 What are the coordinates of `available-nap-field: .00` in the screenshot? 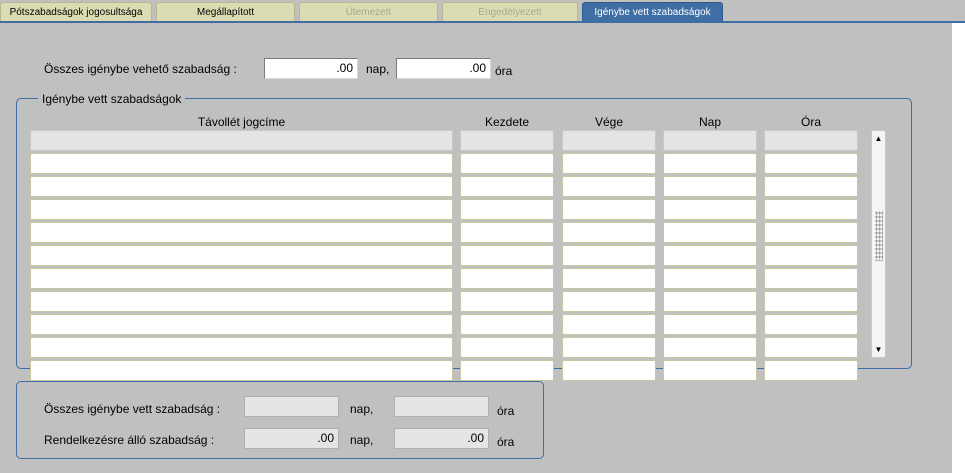 It's located at (291, 438).